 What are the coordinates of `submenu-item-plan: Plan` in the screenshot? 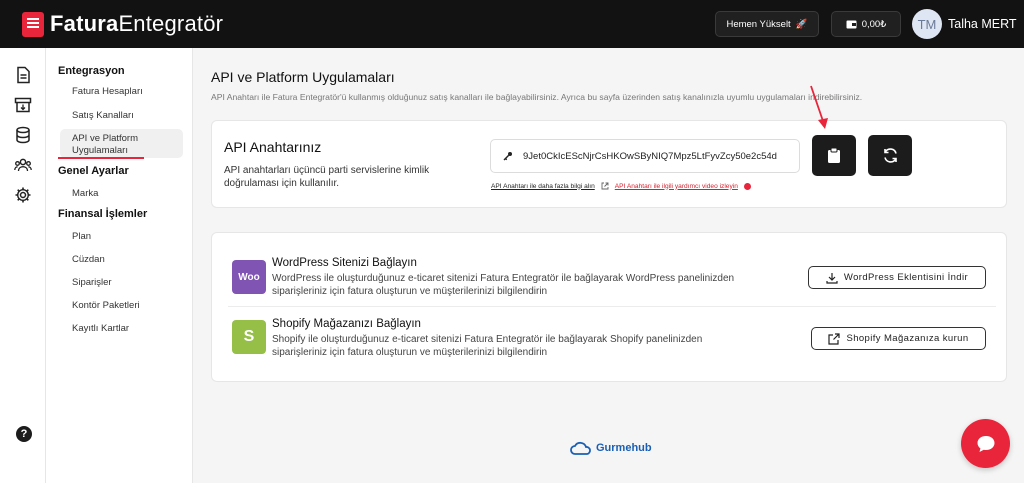 It's located at (81, 237).